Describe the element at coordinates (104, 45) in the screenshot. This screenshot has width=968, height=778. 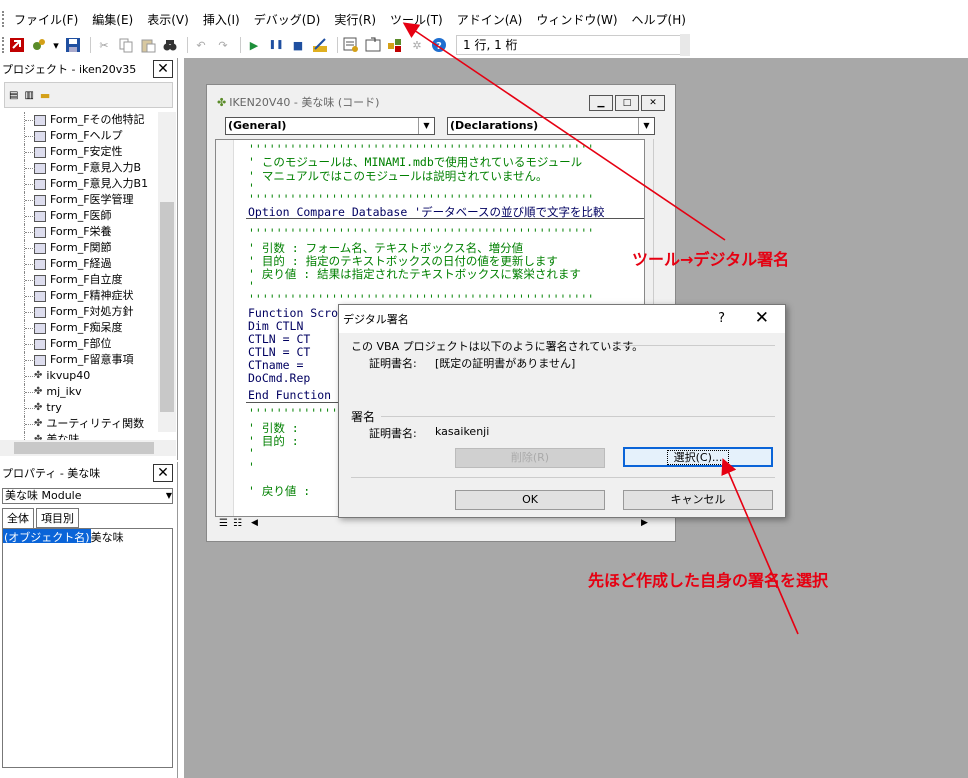
I see `cut-icon: ✂` at that location.